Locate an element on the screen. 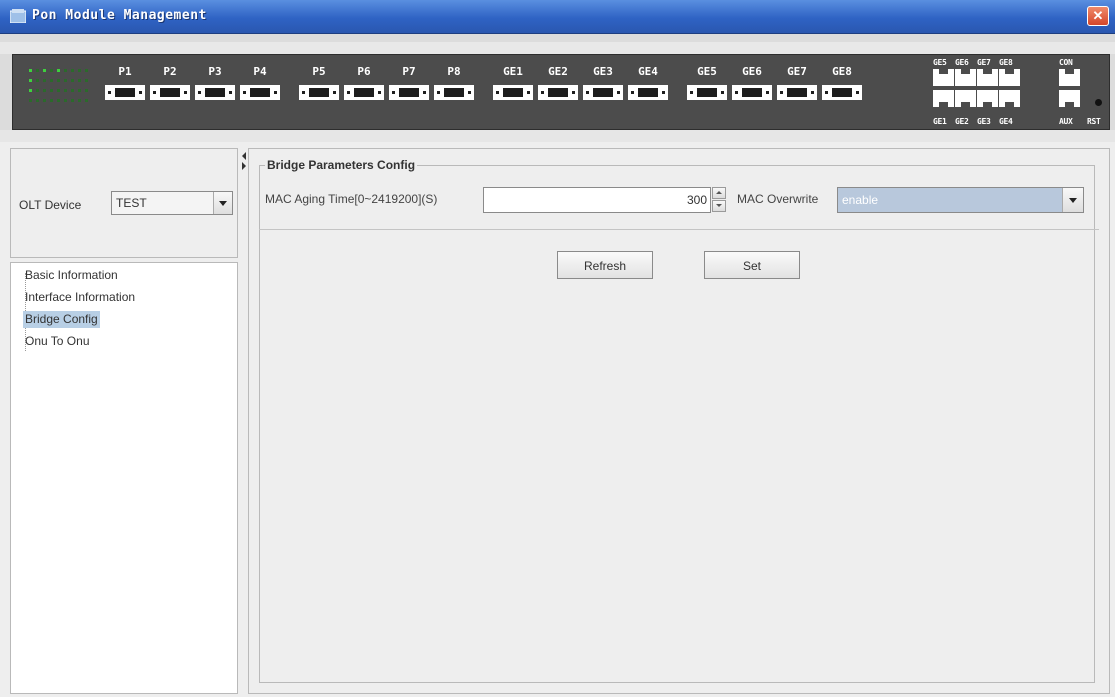 Image resolution: width=1115 pixels, height=697 pixels. chevron-down-icon is located at coordinates (223, 203).